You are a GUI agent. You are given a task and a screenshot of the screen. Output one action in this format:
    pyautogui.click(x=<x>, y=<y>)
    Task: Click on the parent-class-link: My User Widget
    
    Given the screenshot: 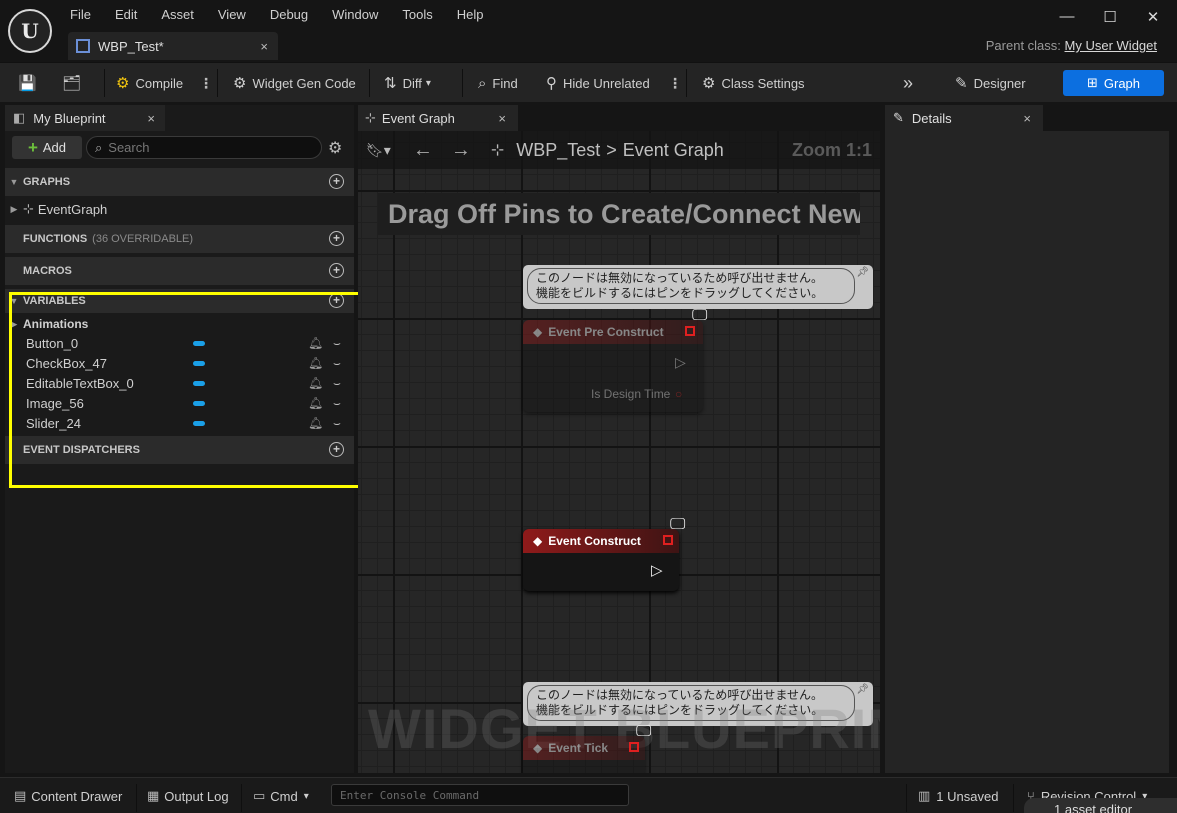 What is the action you would take?
    pyautogui.click(x=1111, y=45)
    